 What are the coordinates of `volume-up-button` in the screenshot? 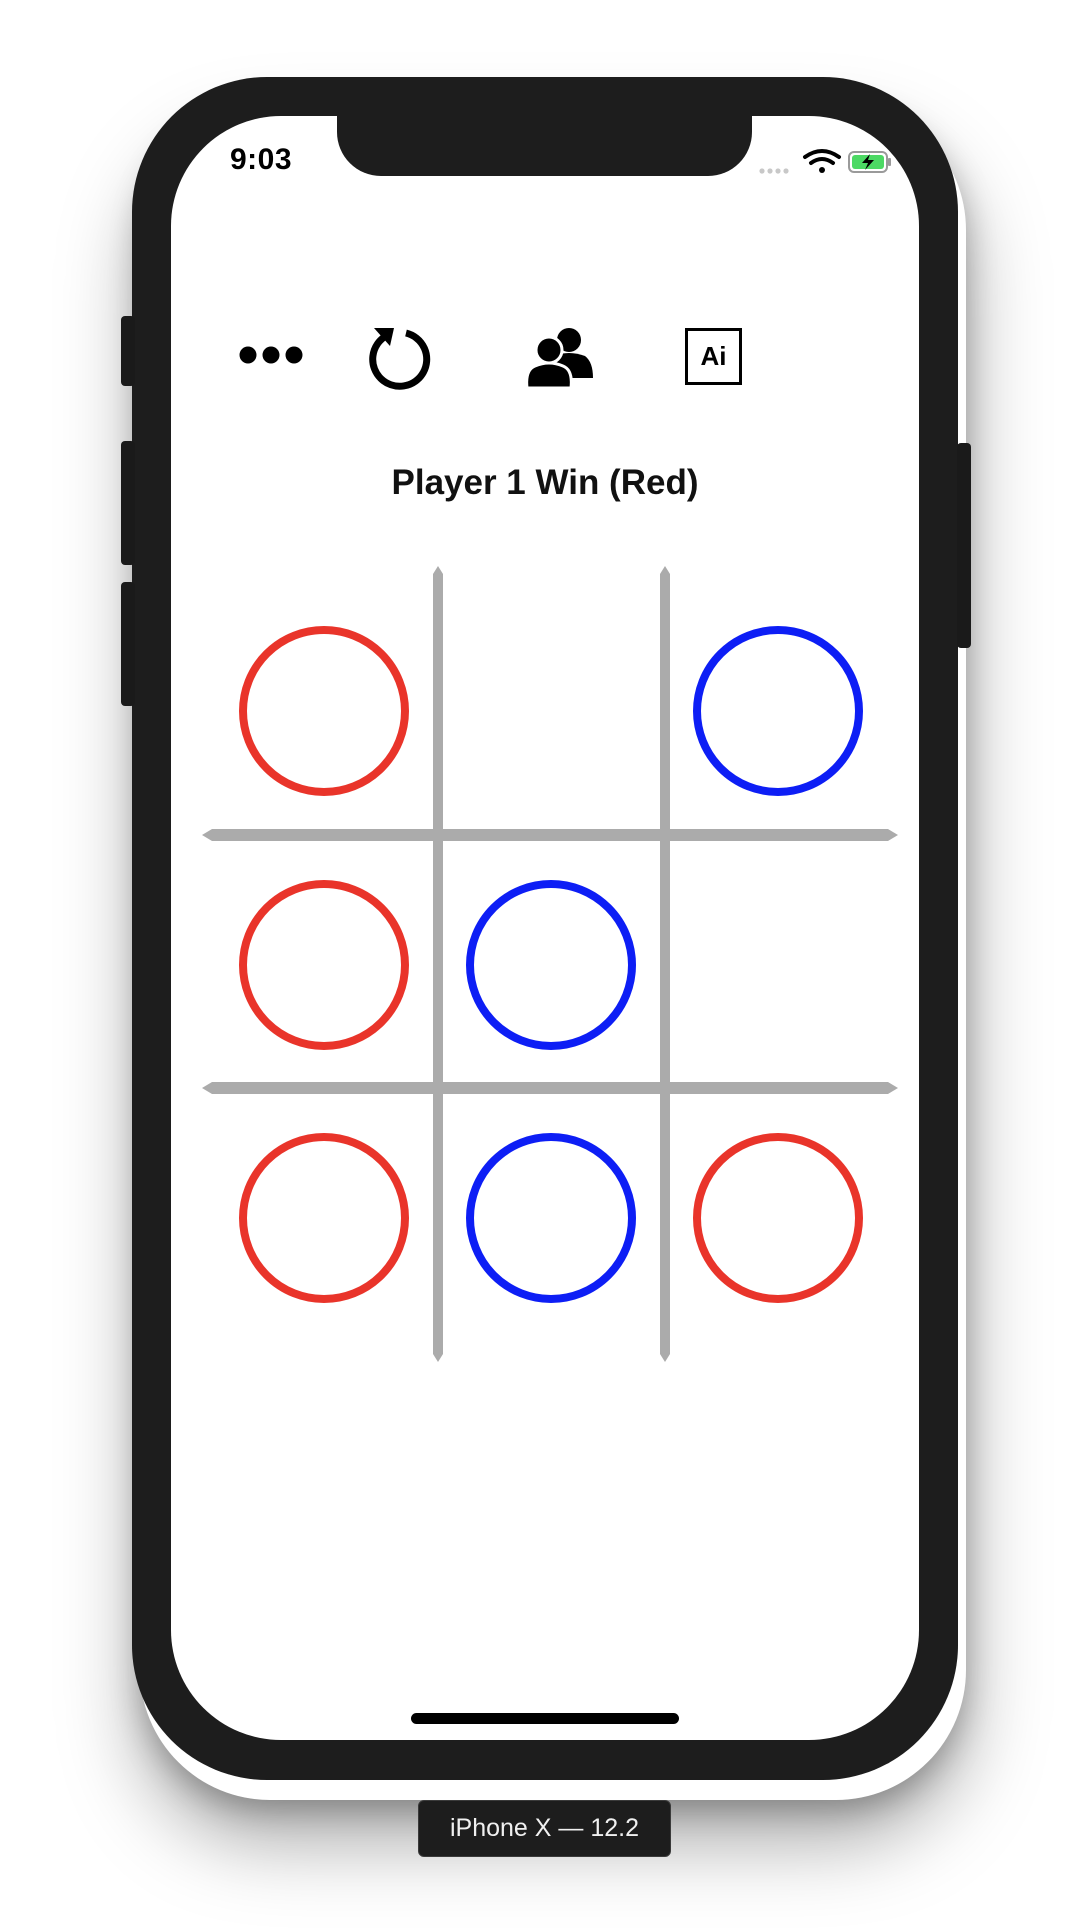 It's located at (128, 503).